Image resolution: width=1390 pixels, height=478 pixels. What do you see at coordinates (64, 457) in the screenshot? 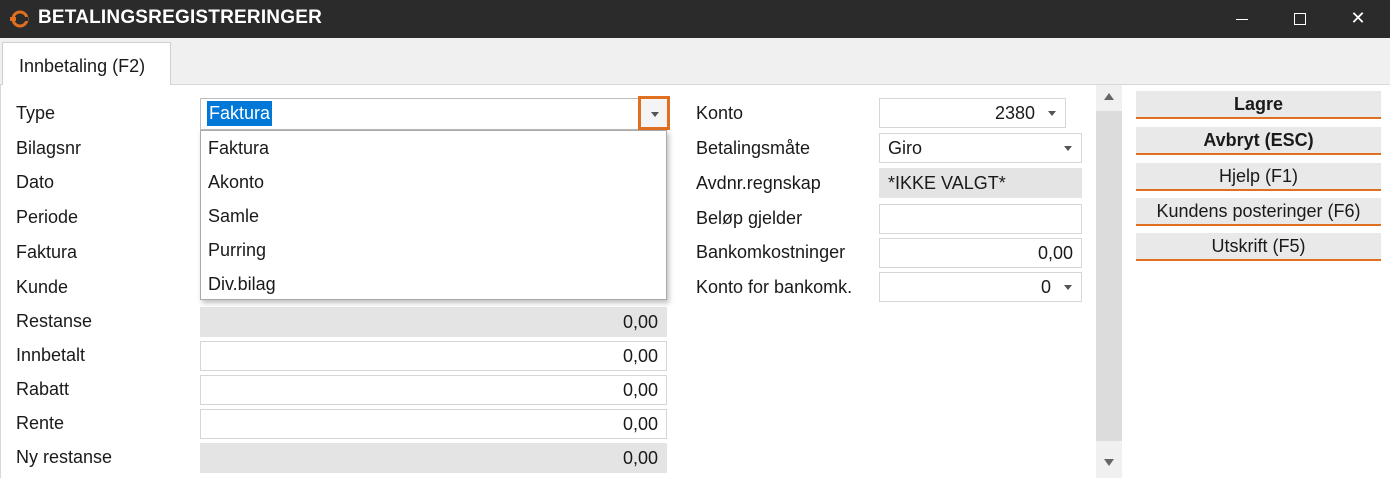
I see `ny-restanse-label: Ny restanse` at bounding box center [64, 457].